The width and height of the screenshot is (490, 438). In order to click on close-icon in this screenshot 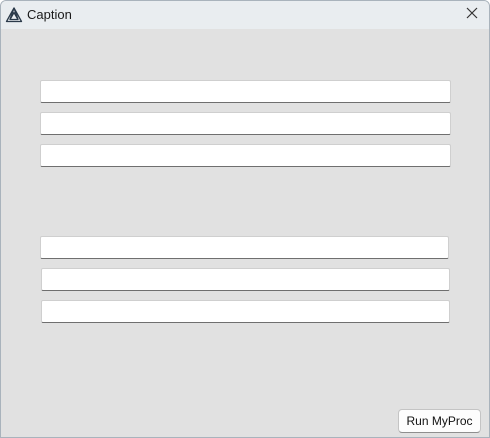, I will do `click(472, 15)`.